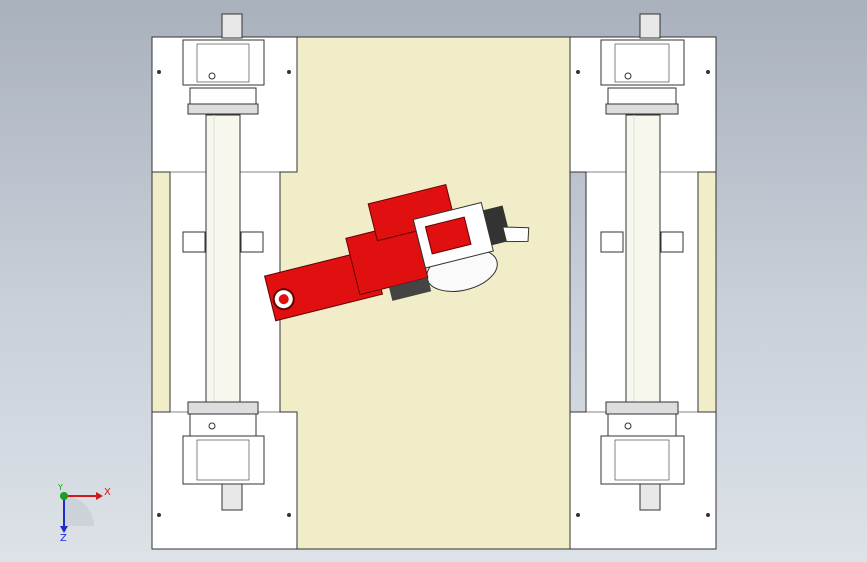  I want to click on axis-triad, so click(81, 512).